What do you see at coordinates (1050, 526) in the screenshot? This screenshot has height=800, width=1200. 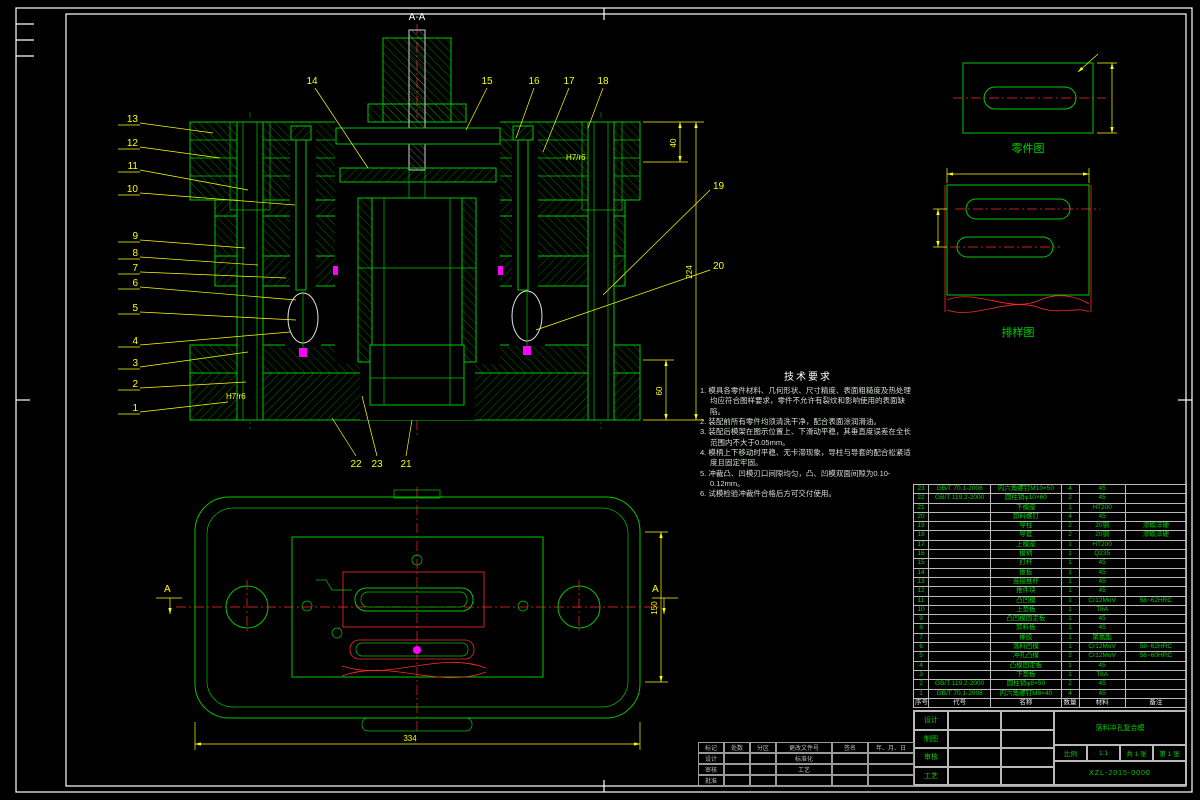 I see `bom-row: 19 导柱 2 20钢 渗碳淬硬` at bounding box center [1050, 526].